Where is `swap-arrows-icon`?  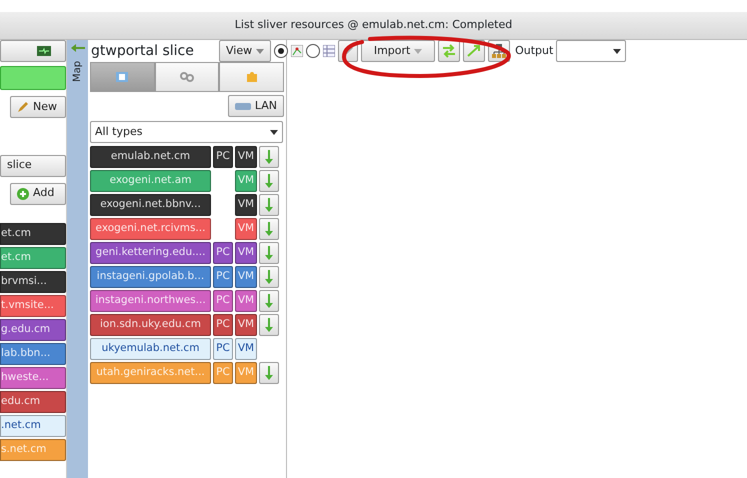 swap-arrows-icon is located at coordinates (449, 51).